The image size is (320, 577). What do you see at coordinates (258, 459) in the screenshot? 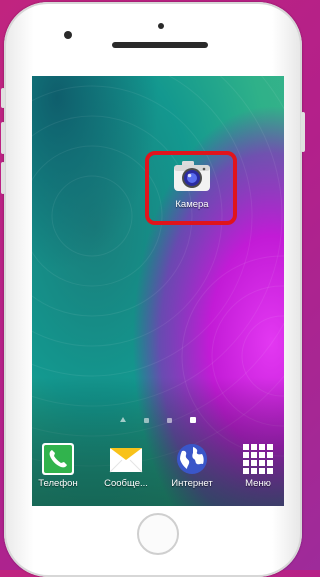
I see `apps-grid-icon` at bounding box center [258, 459].